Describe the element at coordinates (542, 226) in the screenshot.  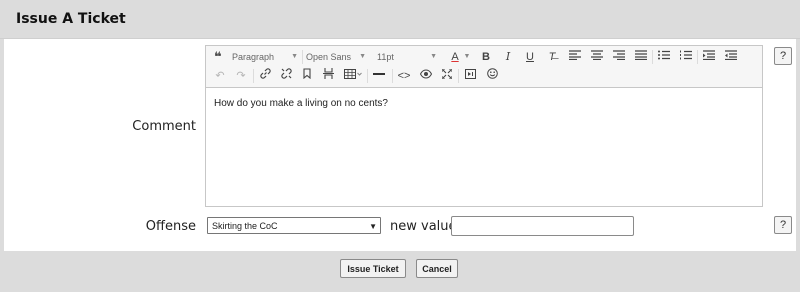
I see `new-value-input` at that location.